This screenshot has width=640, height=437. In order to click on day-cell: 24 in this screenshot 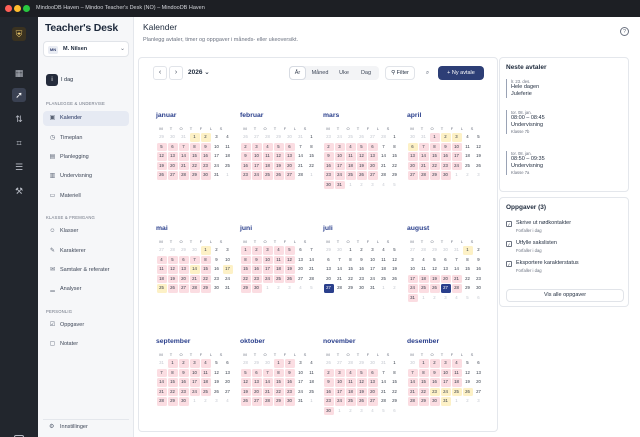, I will do `click(340, 137)`.